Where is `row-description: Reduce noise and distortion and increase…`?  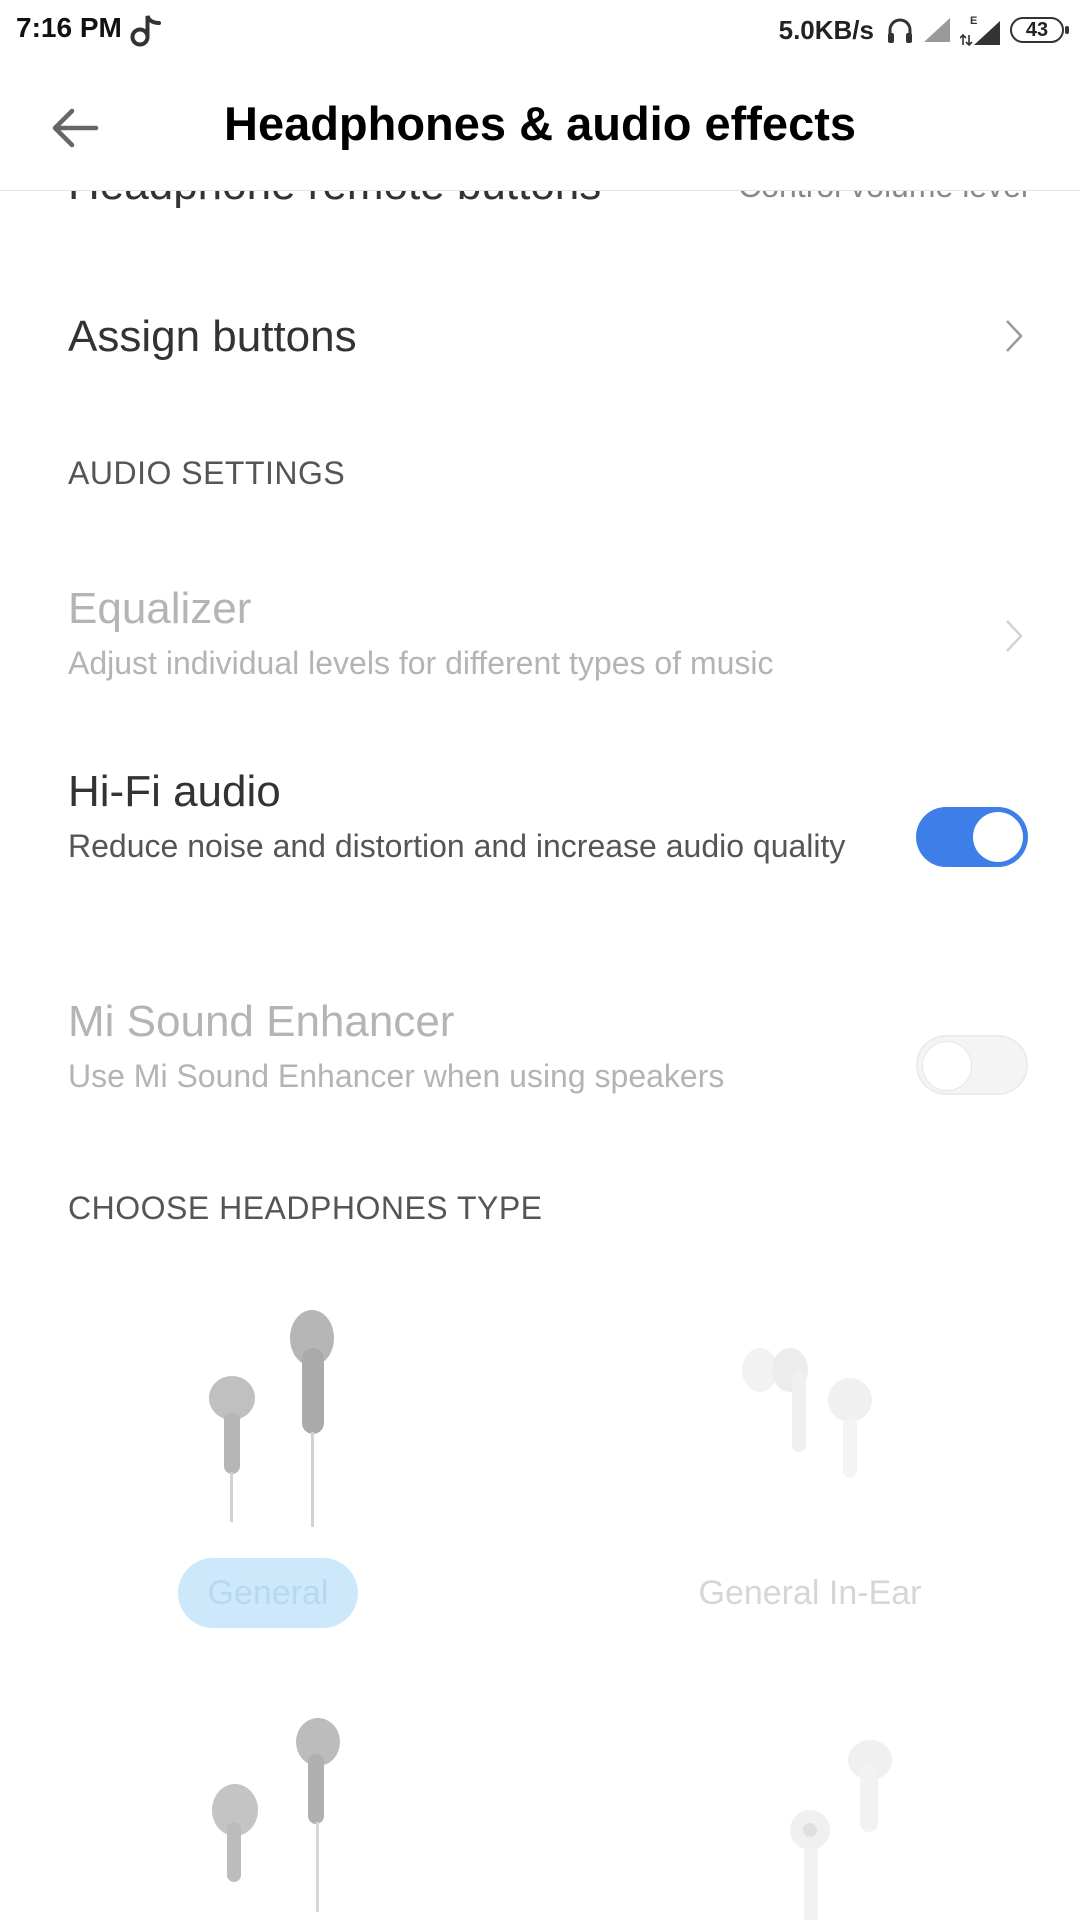 row-description: Reduce noise and distortion and increase… is located at coordinates (457, 846).